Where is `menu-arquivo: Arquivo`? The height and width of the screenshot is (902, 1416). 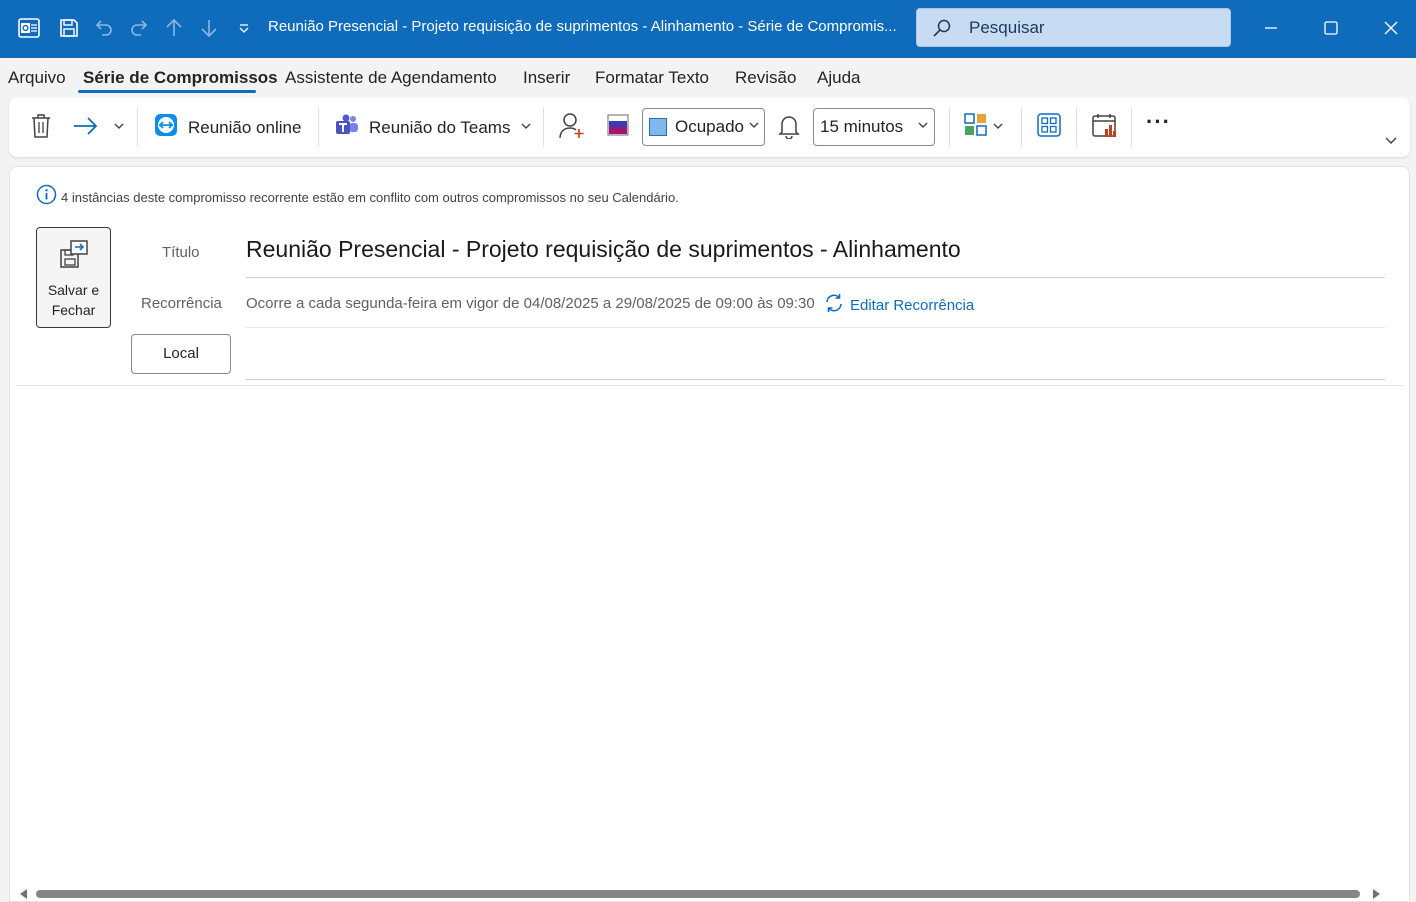
menu-arquivo: Arquivo is located at coordinates (37, 78).